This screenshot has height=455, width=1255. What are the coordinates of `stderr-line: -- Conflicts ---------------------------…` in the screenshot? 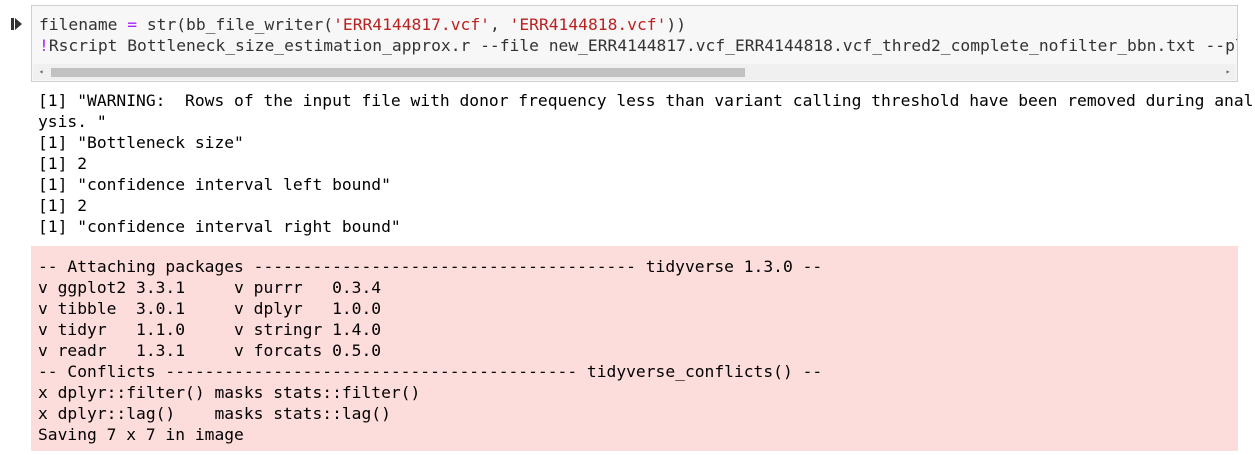 It's located at (430, 371).